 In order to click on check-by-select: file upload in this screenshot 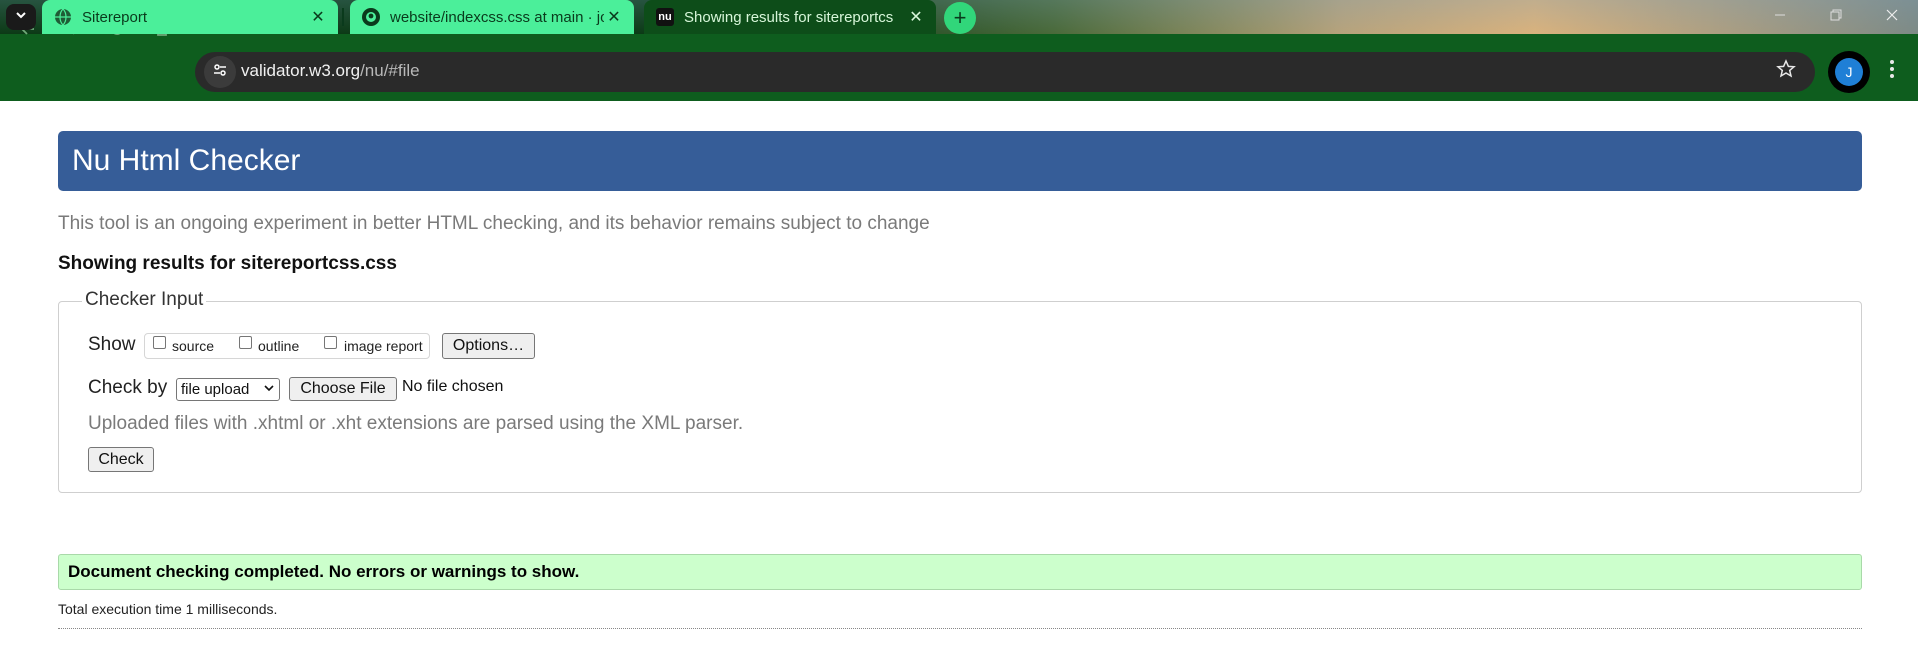, I will do `click(228, 389)`.